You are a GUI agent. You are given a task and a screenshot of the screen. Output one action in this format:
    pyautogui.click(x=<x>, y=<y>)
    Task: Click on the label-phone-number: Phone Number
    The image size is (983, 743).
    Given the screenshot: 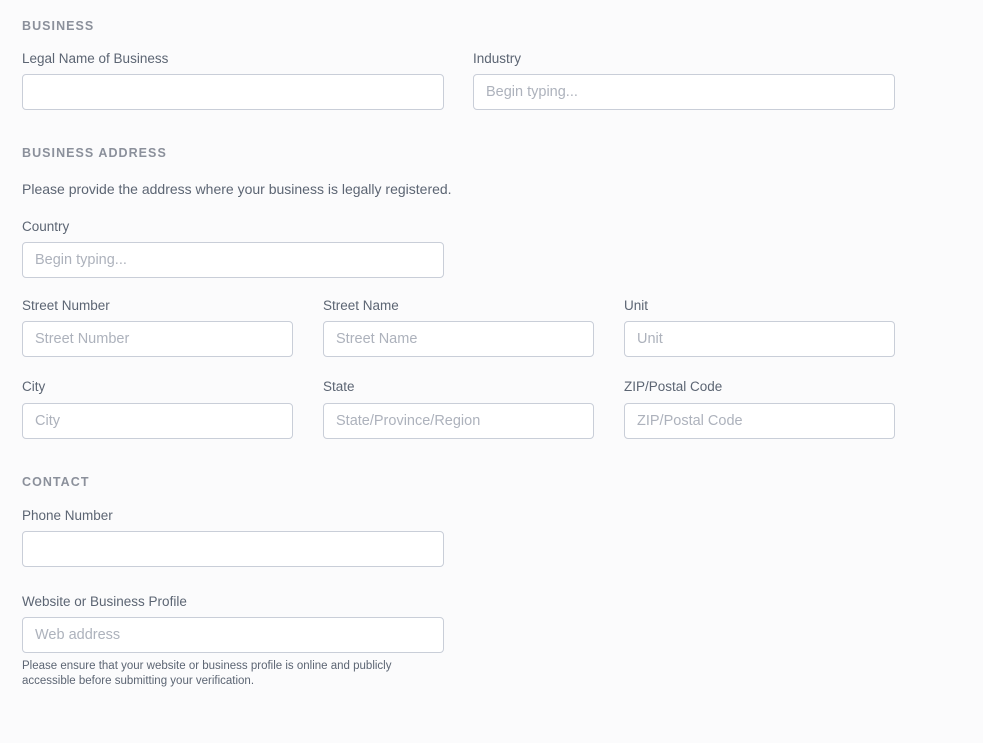 What is the action you would take?
    pyautogui.click(x=67, y=515)
    